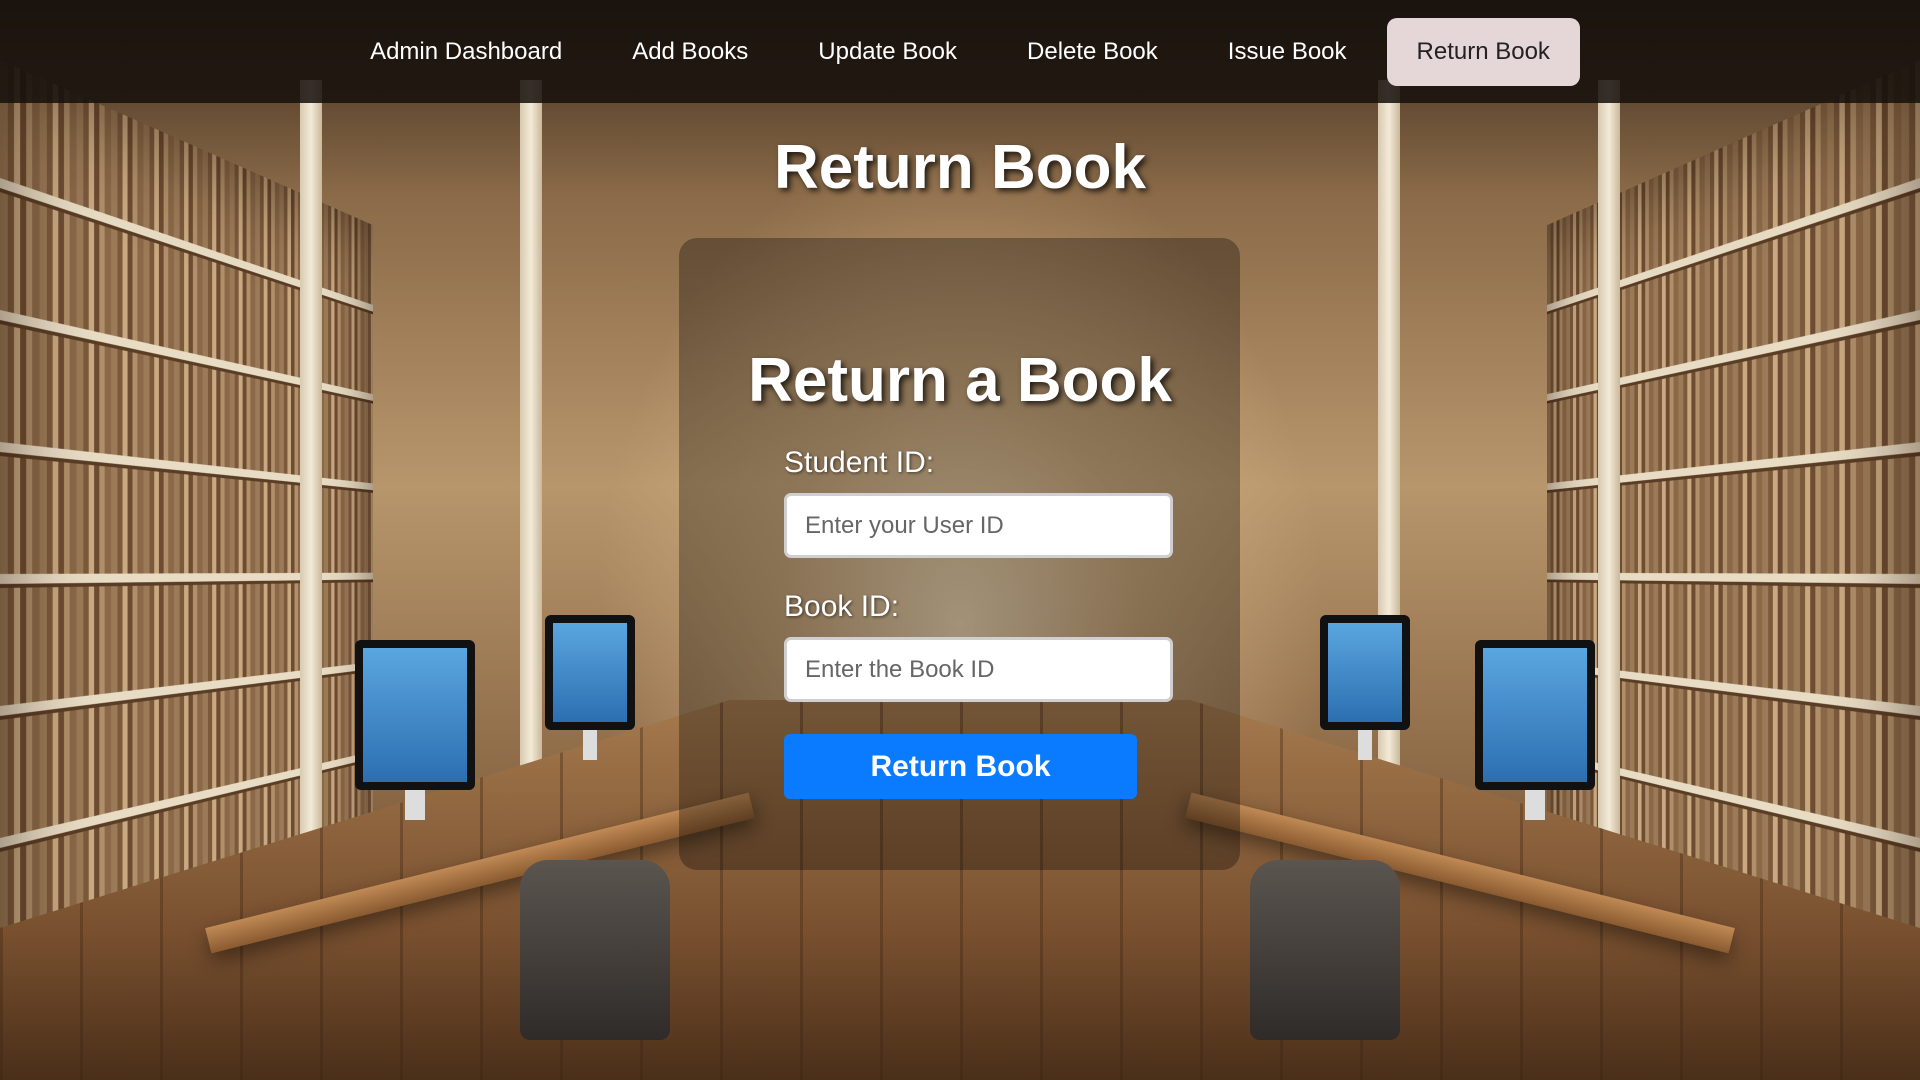  Describe the element at coordinates (1092, 52) in the screenshot. I see `nav-delete-book: Delete Book` at that location.